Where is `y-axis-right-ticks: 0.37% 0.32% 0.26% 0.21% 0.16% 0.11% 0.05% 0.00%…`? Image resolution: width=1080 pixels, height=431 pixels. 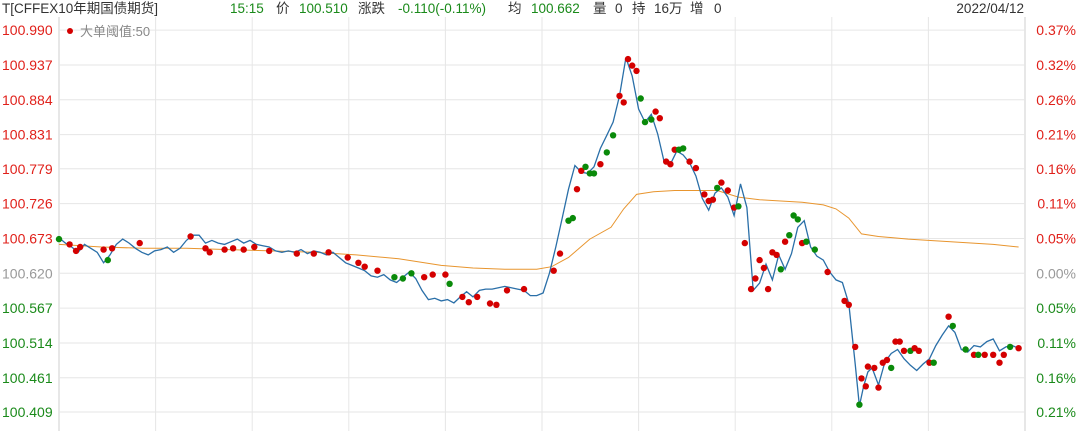
y-axis-right-ticks: 0.37% 0.32% 0.26% 0.21% 0.16% 0.11% 0.05% 0.00%… is located at coordinates (1056, 221).